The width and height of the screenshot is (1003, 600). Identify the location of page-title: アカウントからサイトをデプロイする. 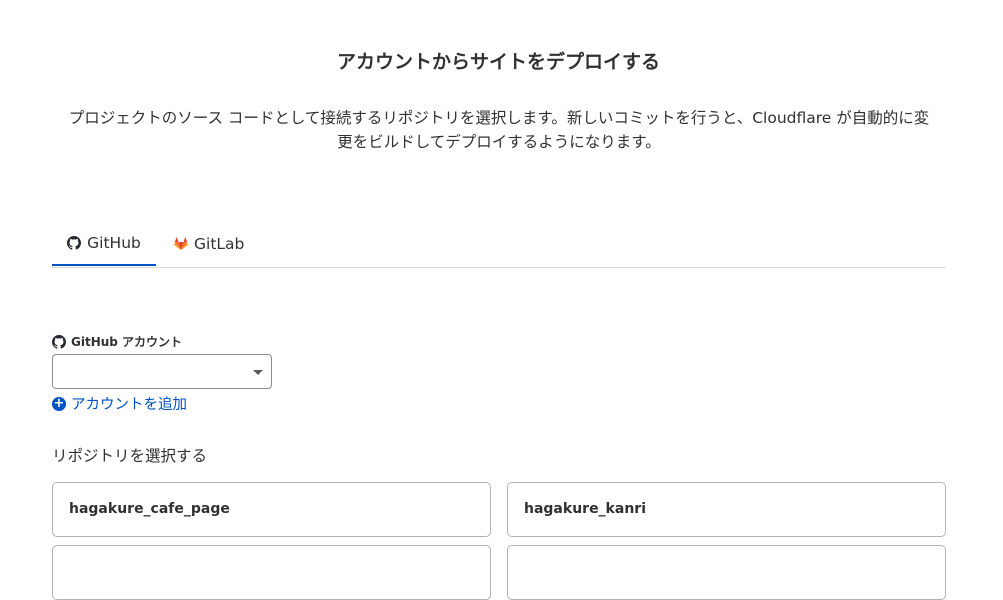
(498, 62).